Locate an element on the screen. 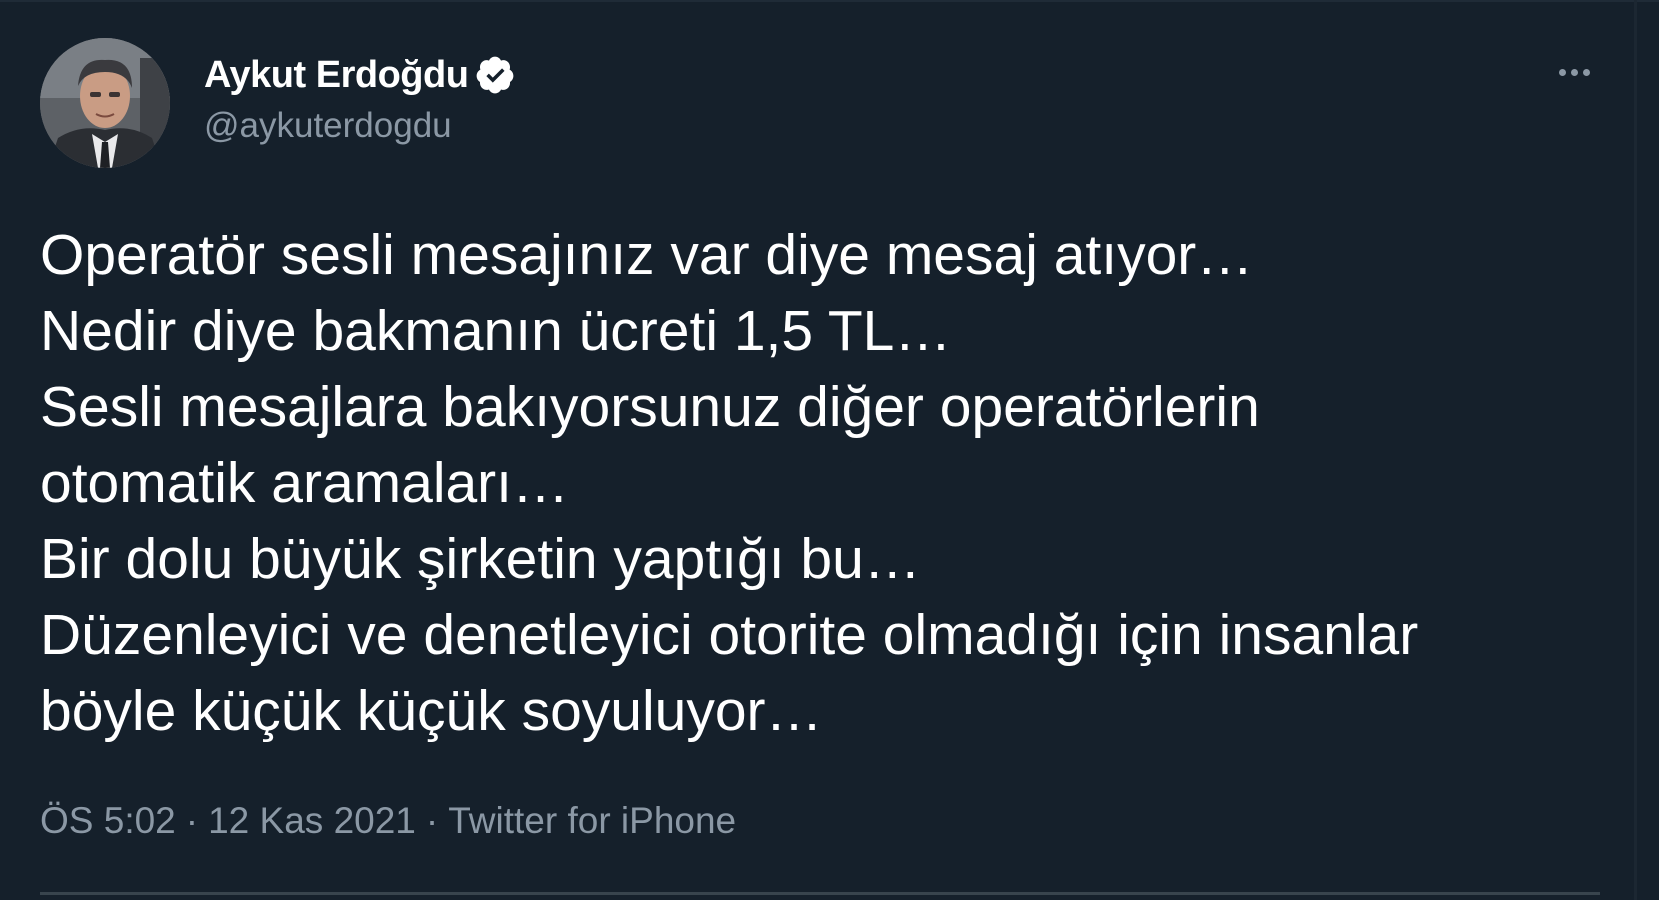 This screenshot has height=900, width=1659. tweet-time: ÖS 5:02 is located at coordinates (108, 820).